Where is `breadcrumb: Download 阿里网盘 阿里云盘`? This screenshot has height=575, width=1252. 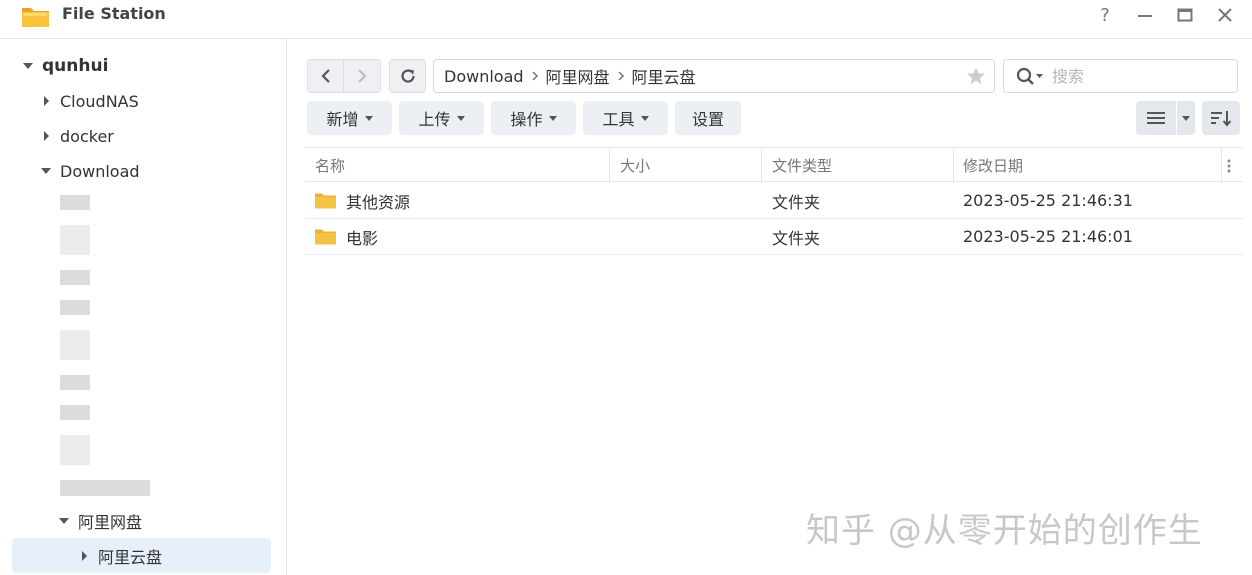
breadcrumb: Download 阿里网盘 阿里云盘 is located at coordinates (714, 76).